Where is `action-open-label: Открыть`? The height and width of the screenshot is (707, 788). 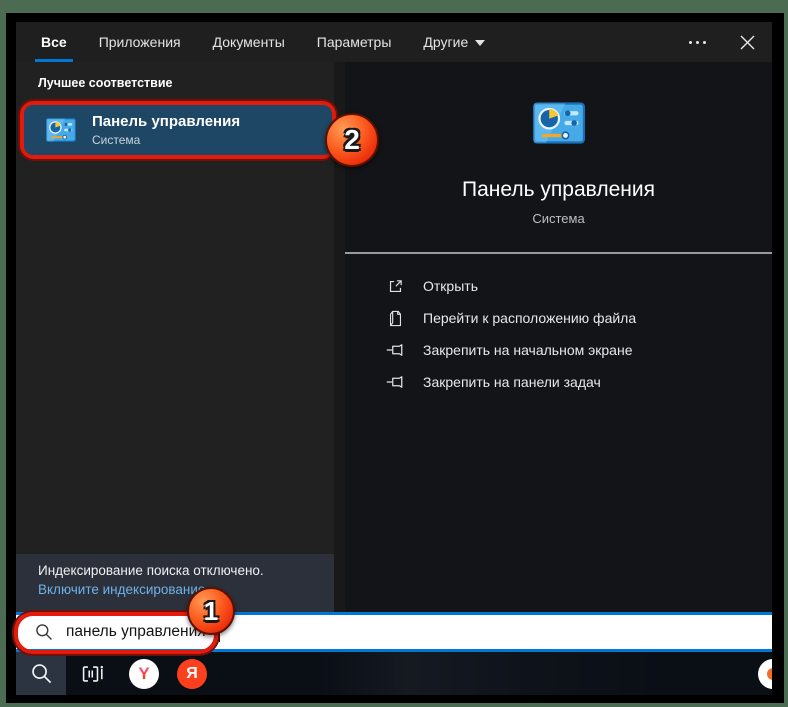
action-open-label: Открыть is located at coordinates (450, 286).